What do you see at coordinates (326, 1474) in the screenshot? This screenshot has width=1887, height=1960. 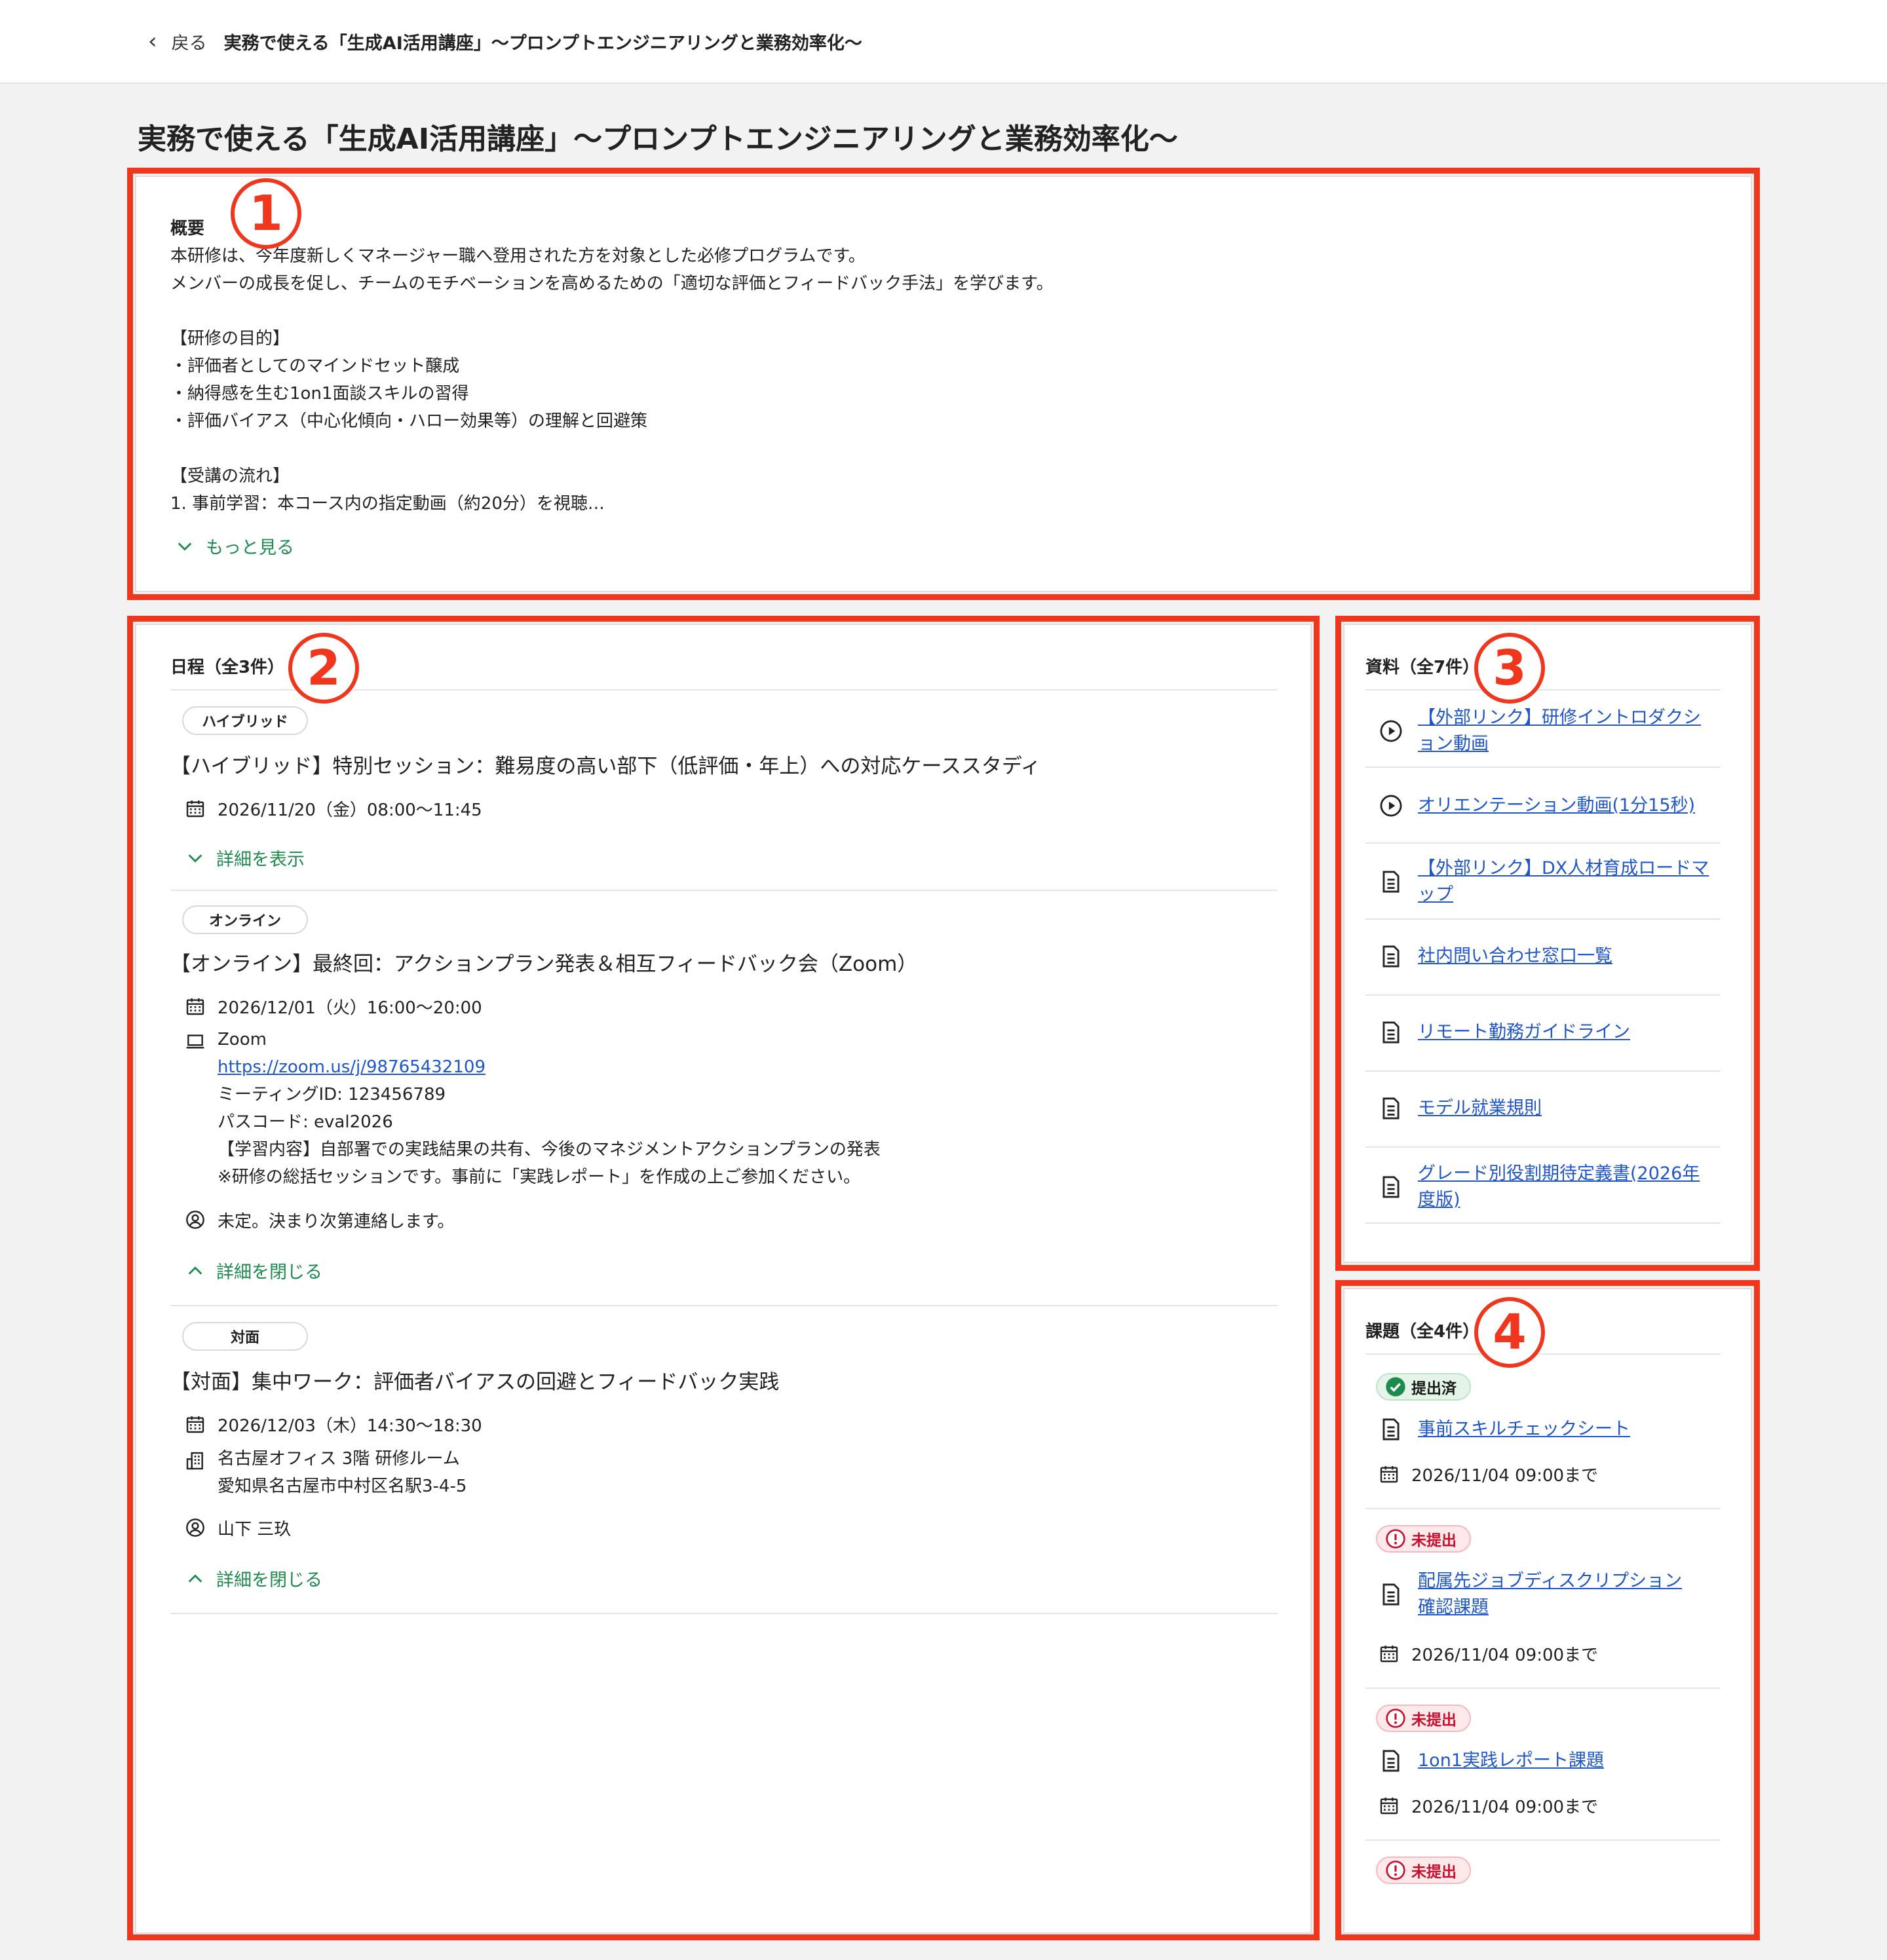 I see `event-location: 名古屋オフィス 3階 研修ルーム 愛知県名古屋市中村区名駅3-4-5` at bounding box center [326, 1474].